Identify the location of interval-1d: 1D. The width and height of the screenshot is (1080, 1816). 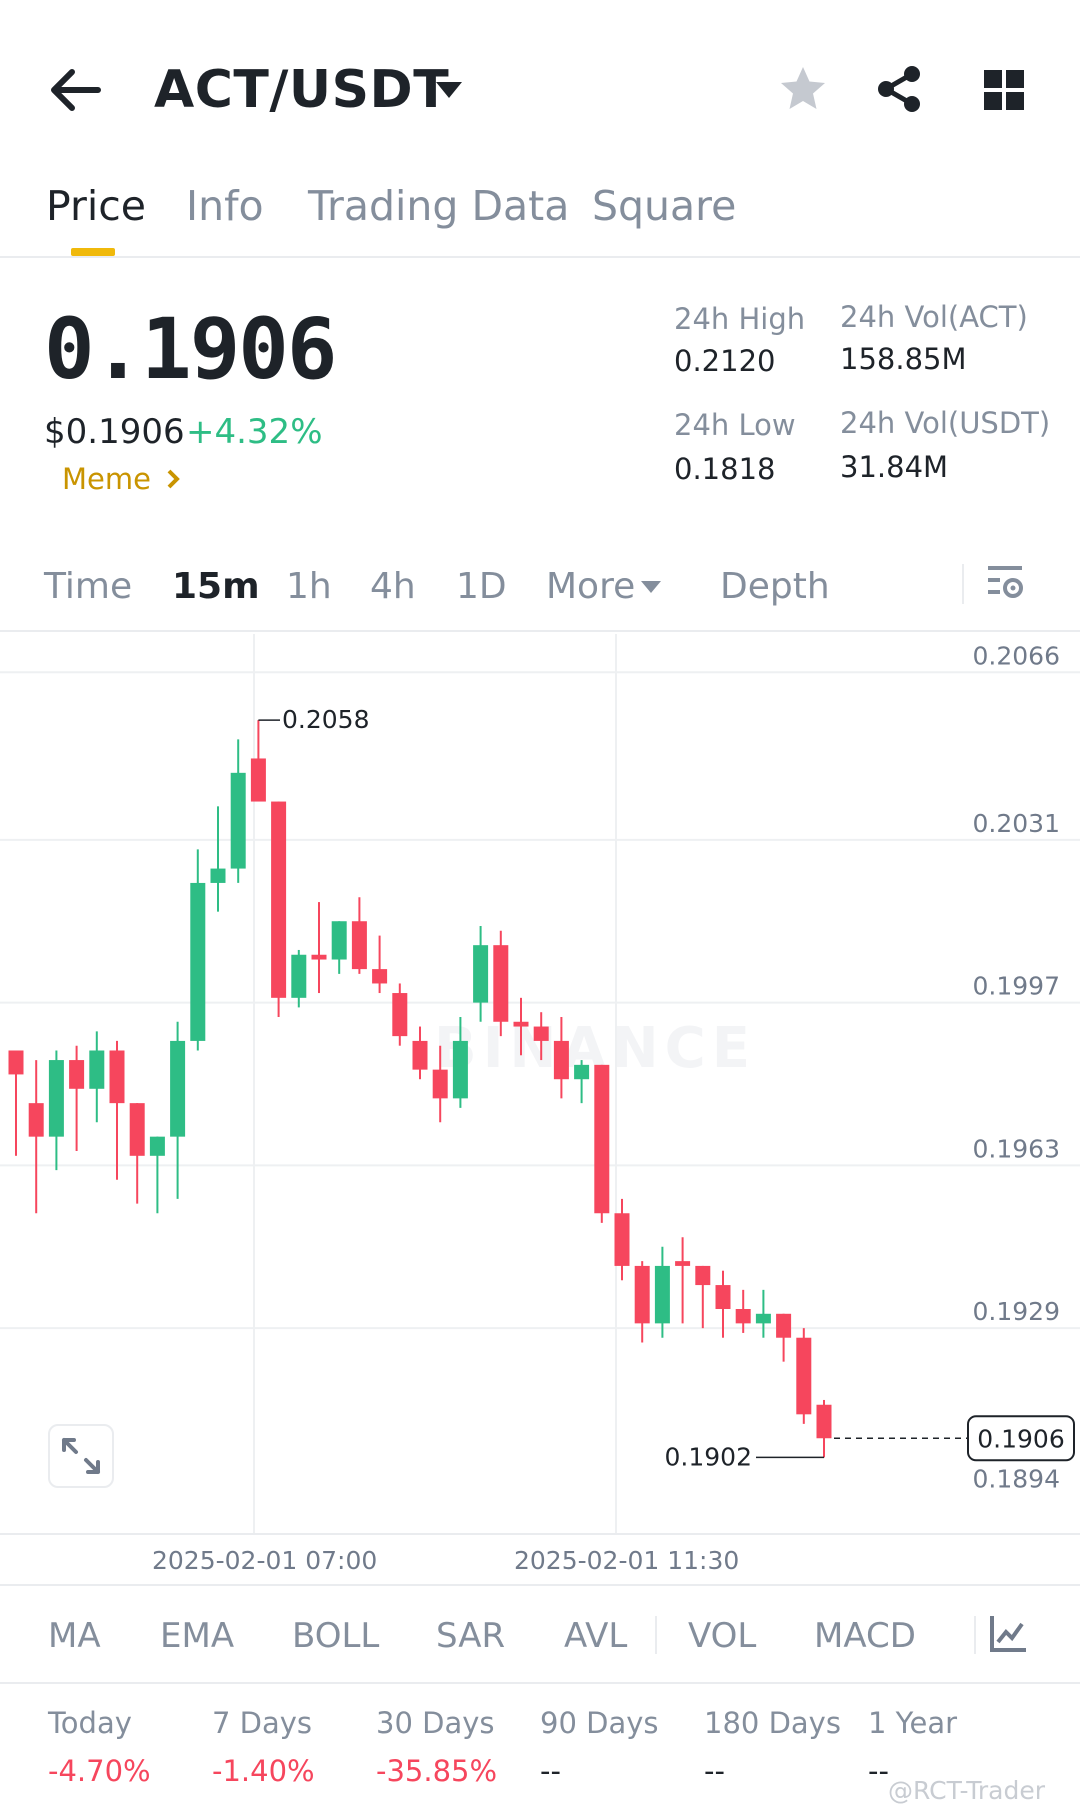
(481, 586).